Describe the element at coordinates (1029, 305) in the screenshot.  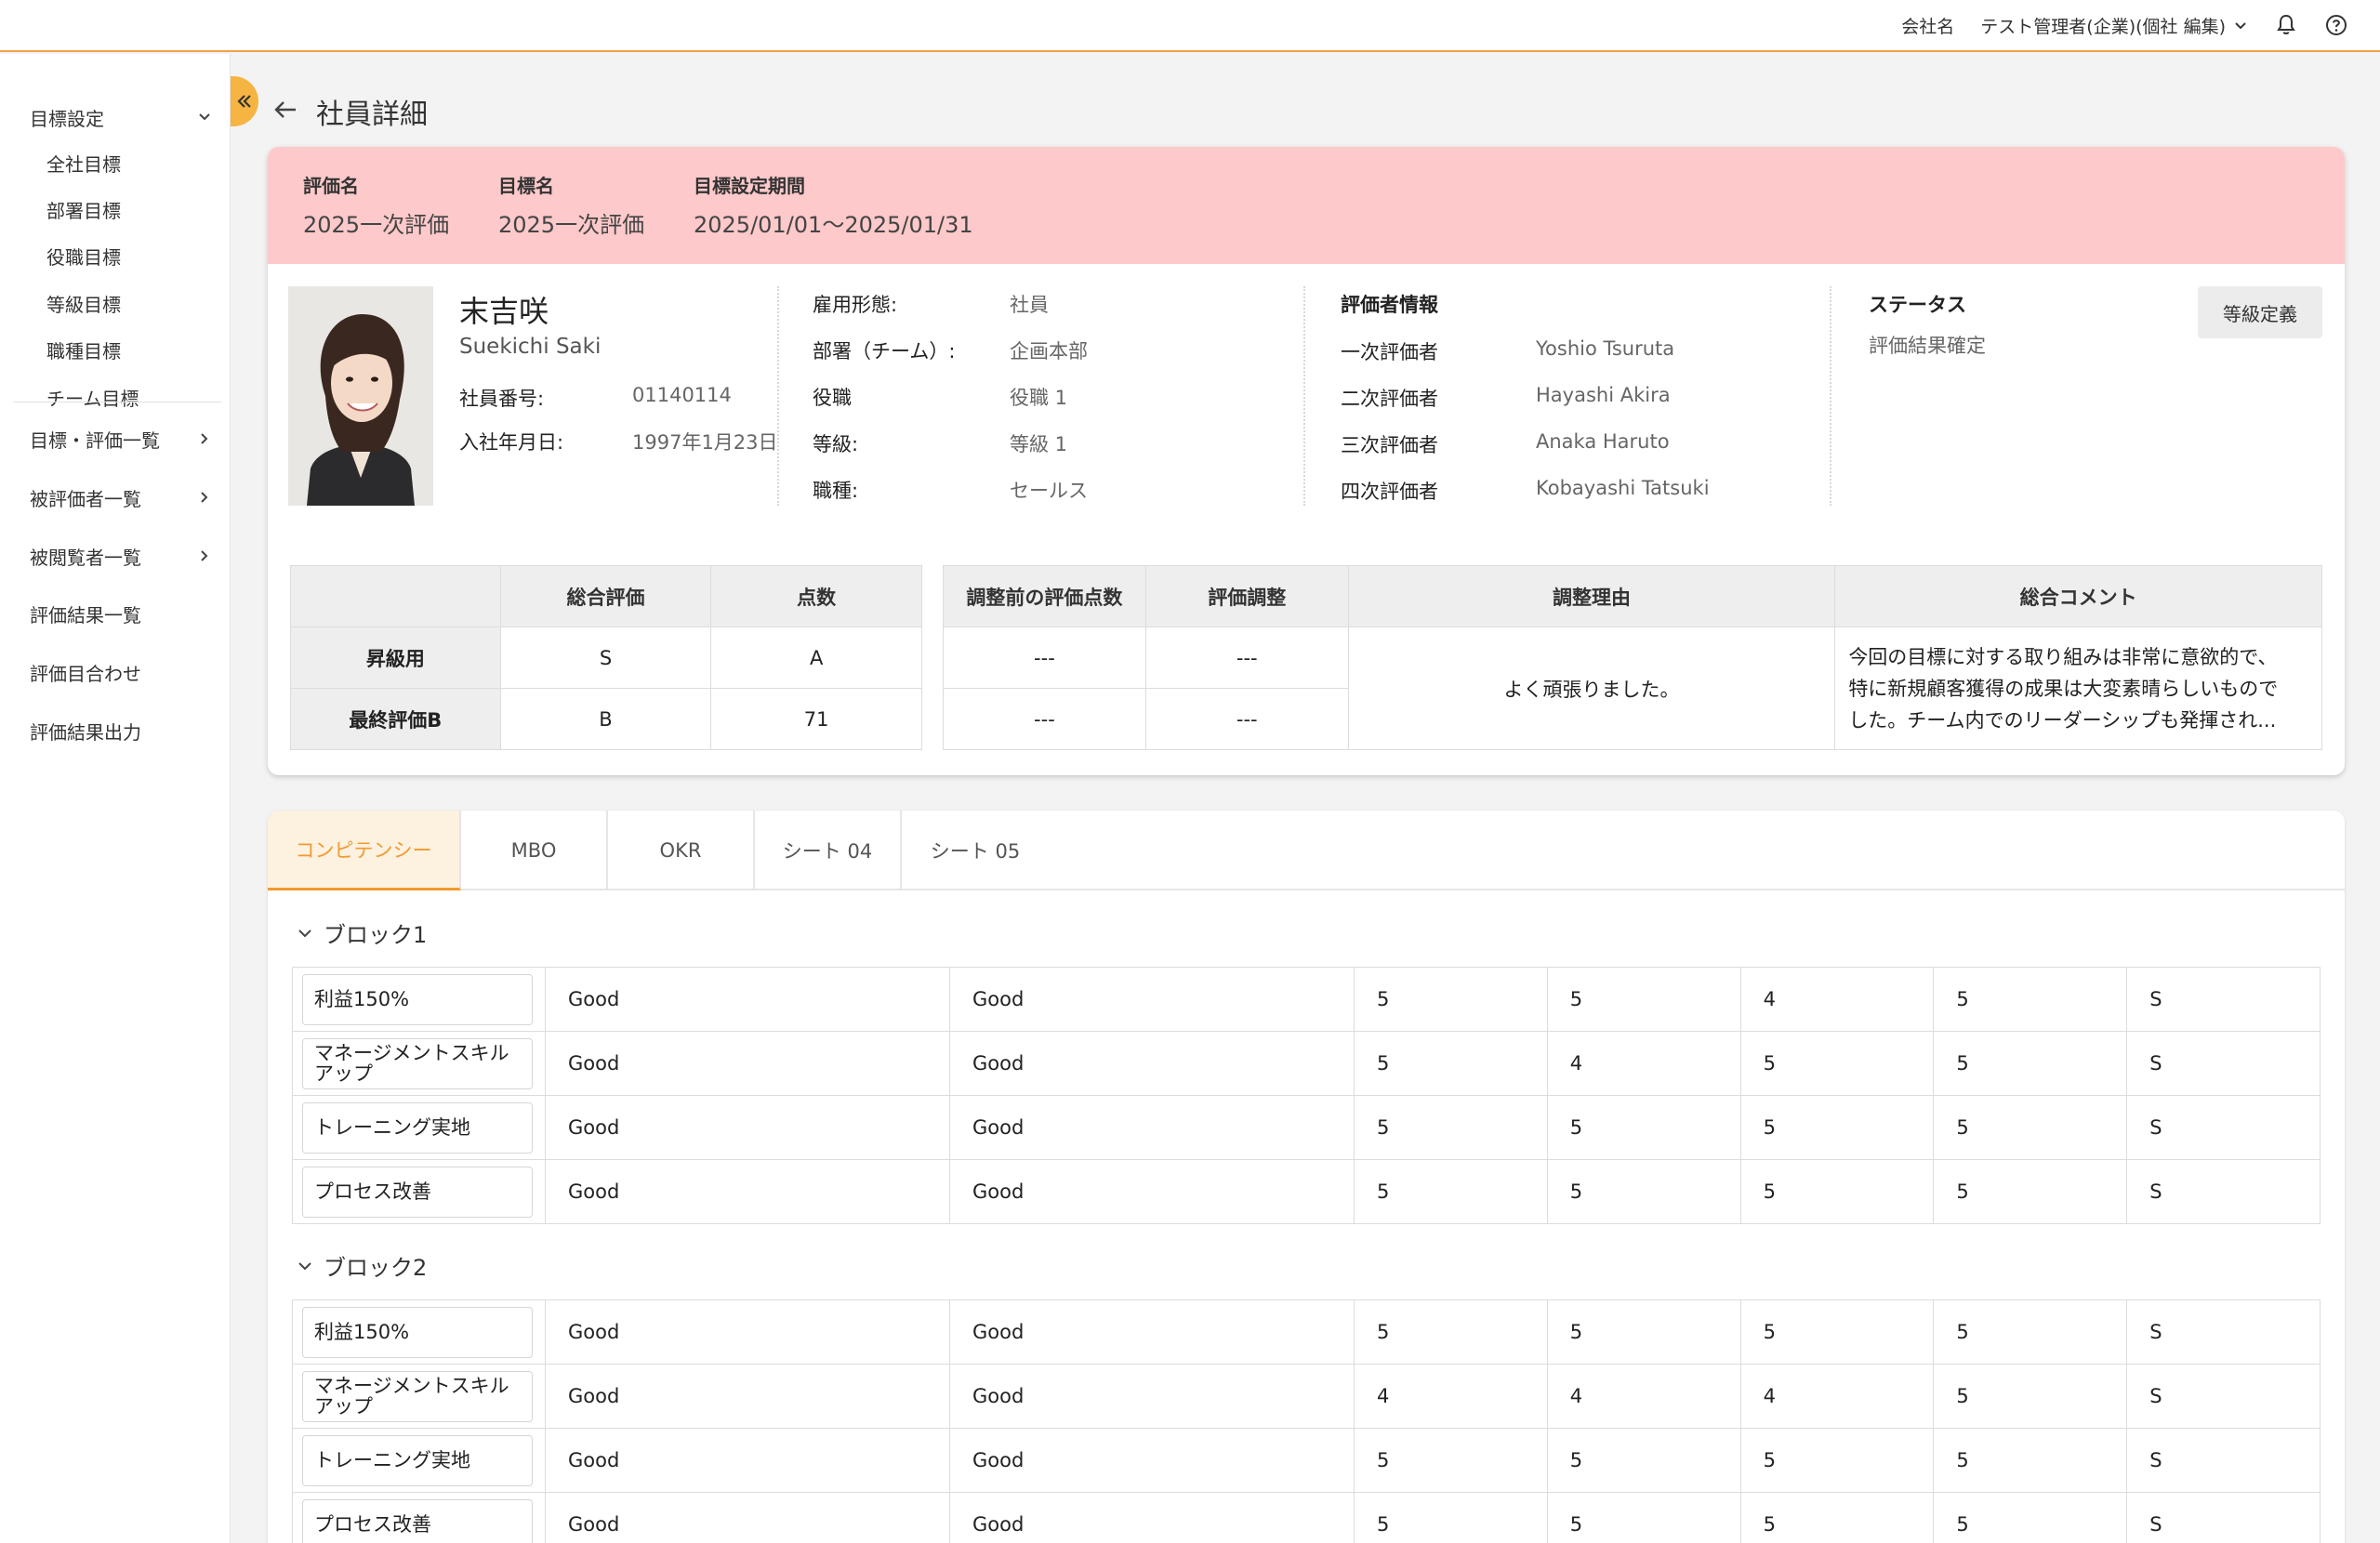
I see `employment-value: 社員` at that location.